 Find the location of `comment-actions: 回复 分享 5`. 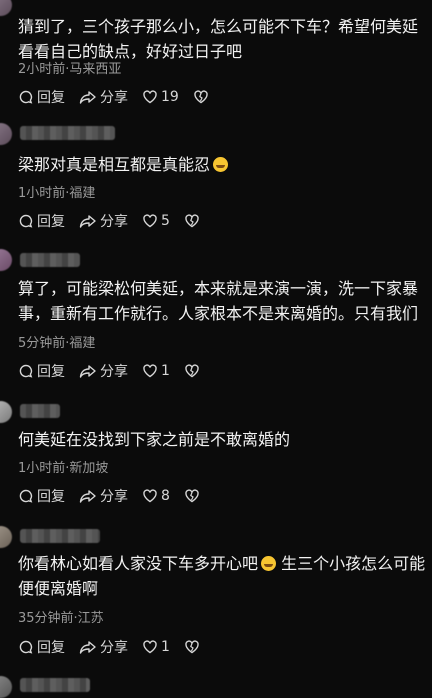

comment-actions: 回复 分享 5 is located at coordinates (117, 221).